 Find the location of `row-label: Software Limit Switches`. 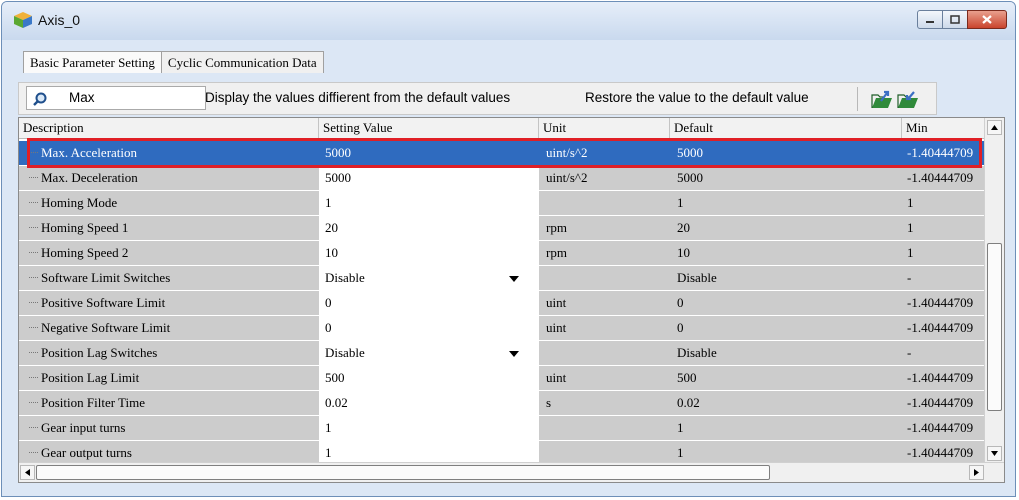

row-label: Software Limit Switches is located at coordinates (106, 277).